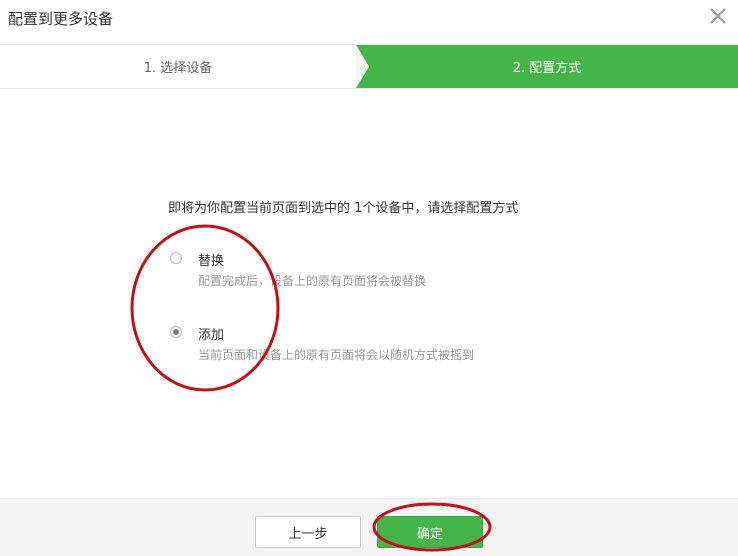 The height and width of the screenshot is (556, 738). What do you see at coordinates (336, 355) in the screenshot?
I see `option-add-description: 当前页面和设备上的原有页面将会以随机方式被摇到` at bounding box center [336, 355].